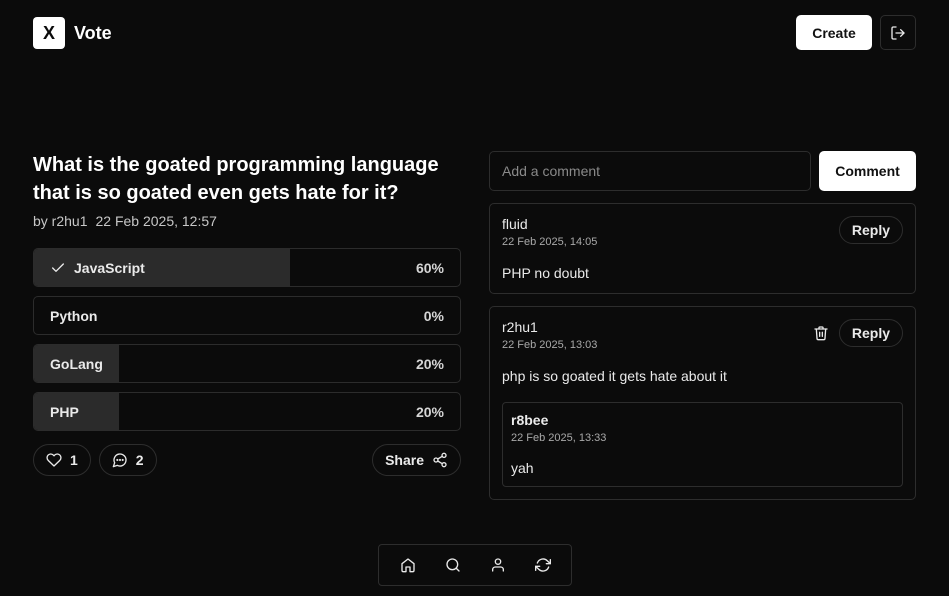 The image size is (949, 596). I want to click on option-text: Python, so click(74, 315).